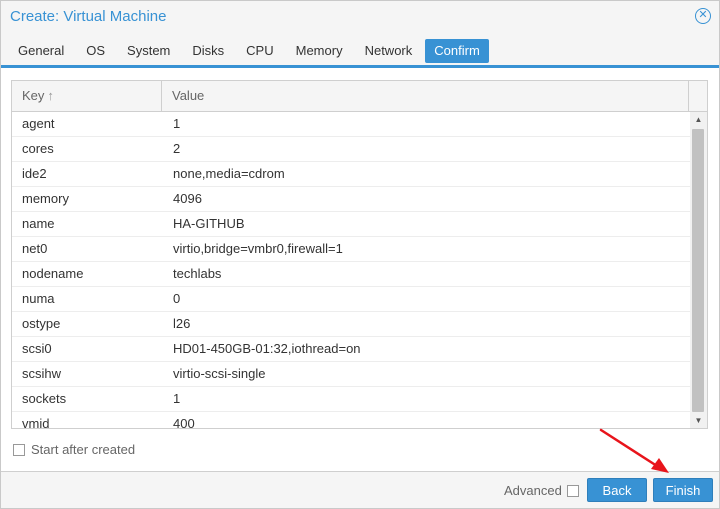 This screenshot has height=509, width=720. I want to click on cell-value: l26, so click(182, 323).